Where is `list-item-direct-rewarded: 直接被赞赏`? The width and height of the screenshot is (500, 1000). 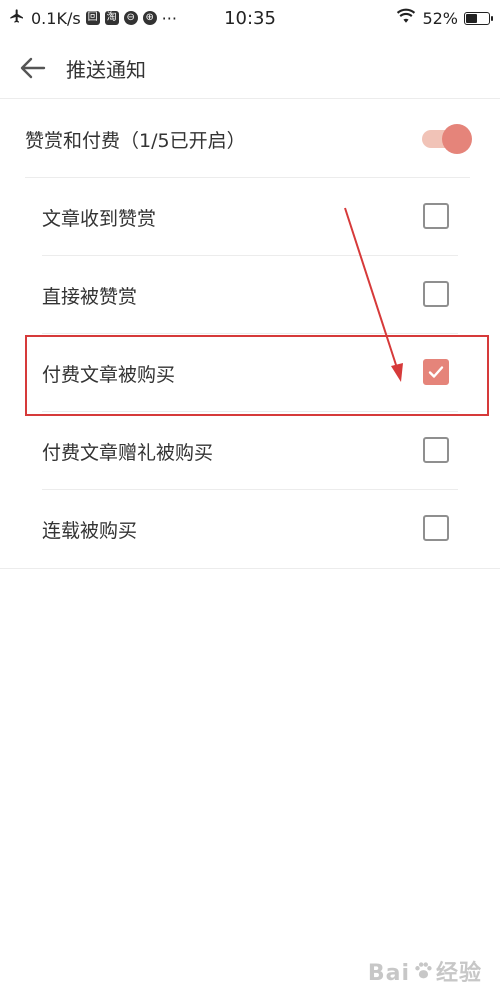
list-item-direct-rewarded: 直接被赞赏 is located at coordinates (250, 295).